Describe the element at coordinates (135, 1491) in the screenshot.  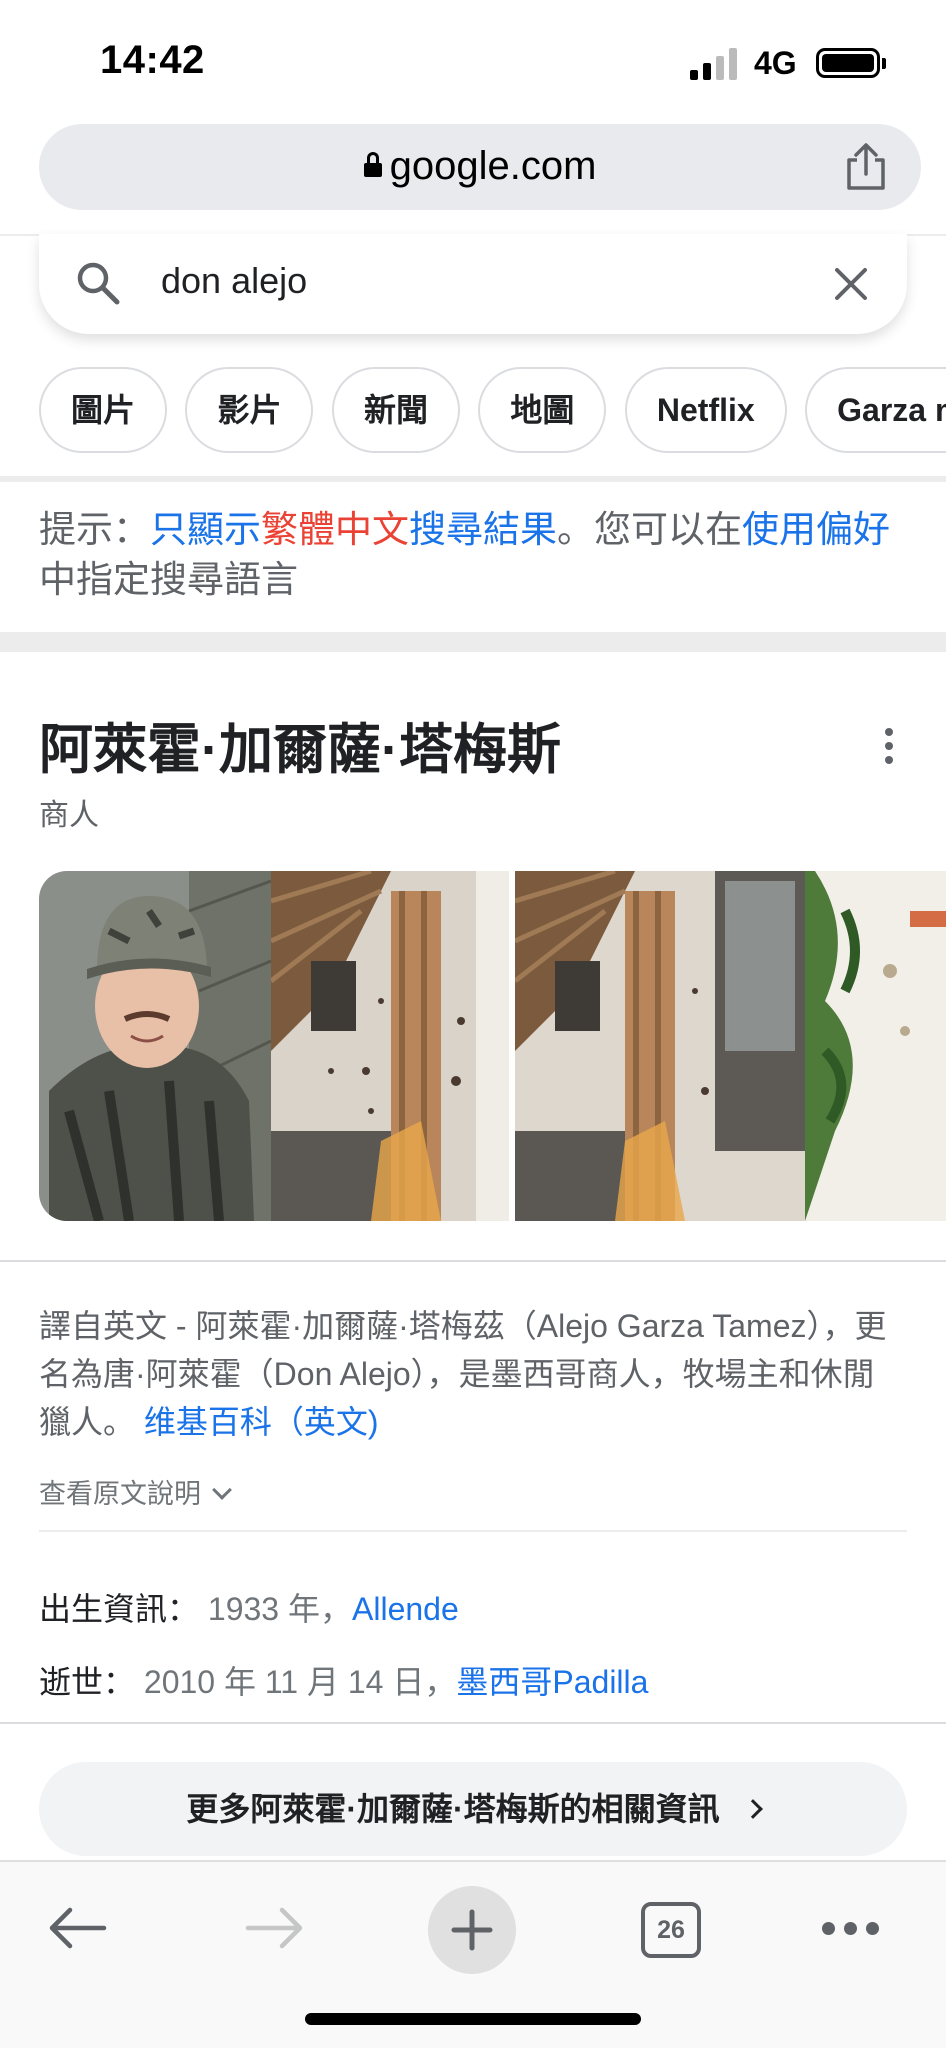
I see `see-original-toggle: 查看原文說明` at that location.